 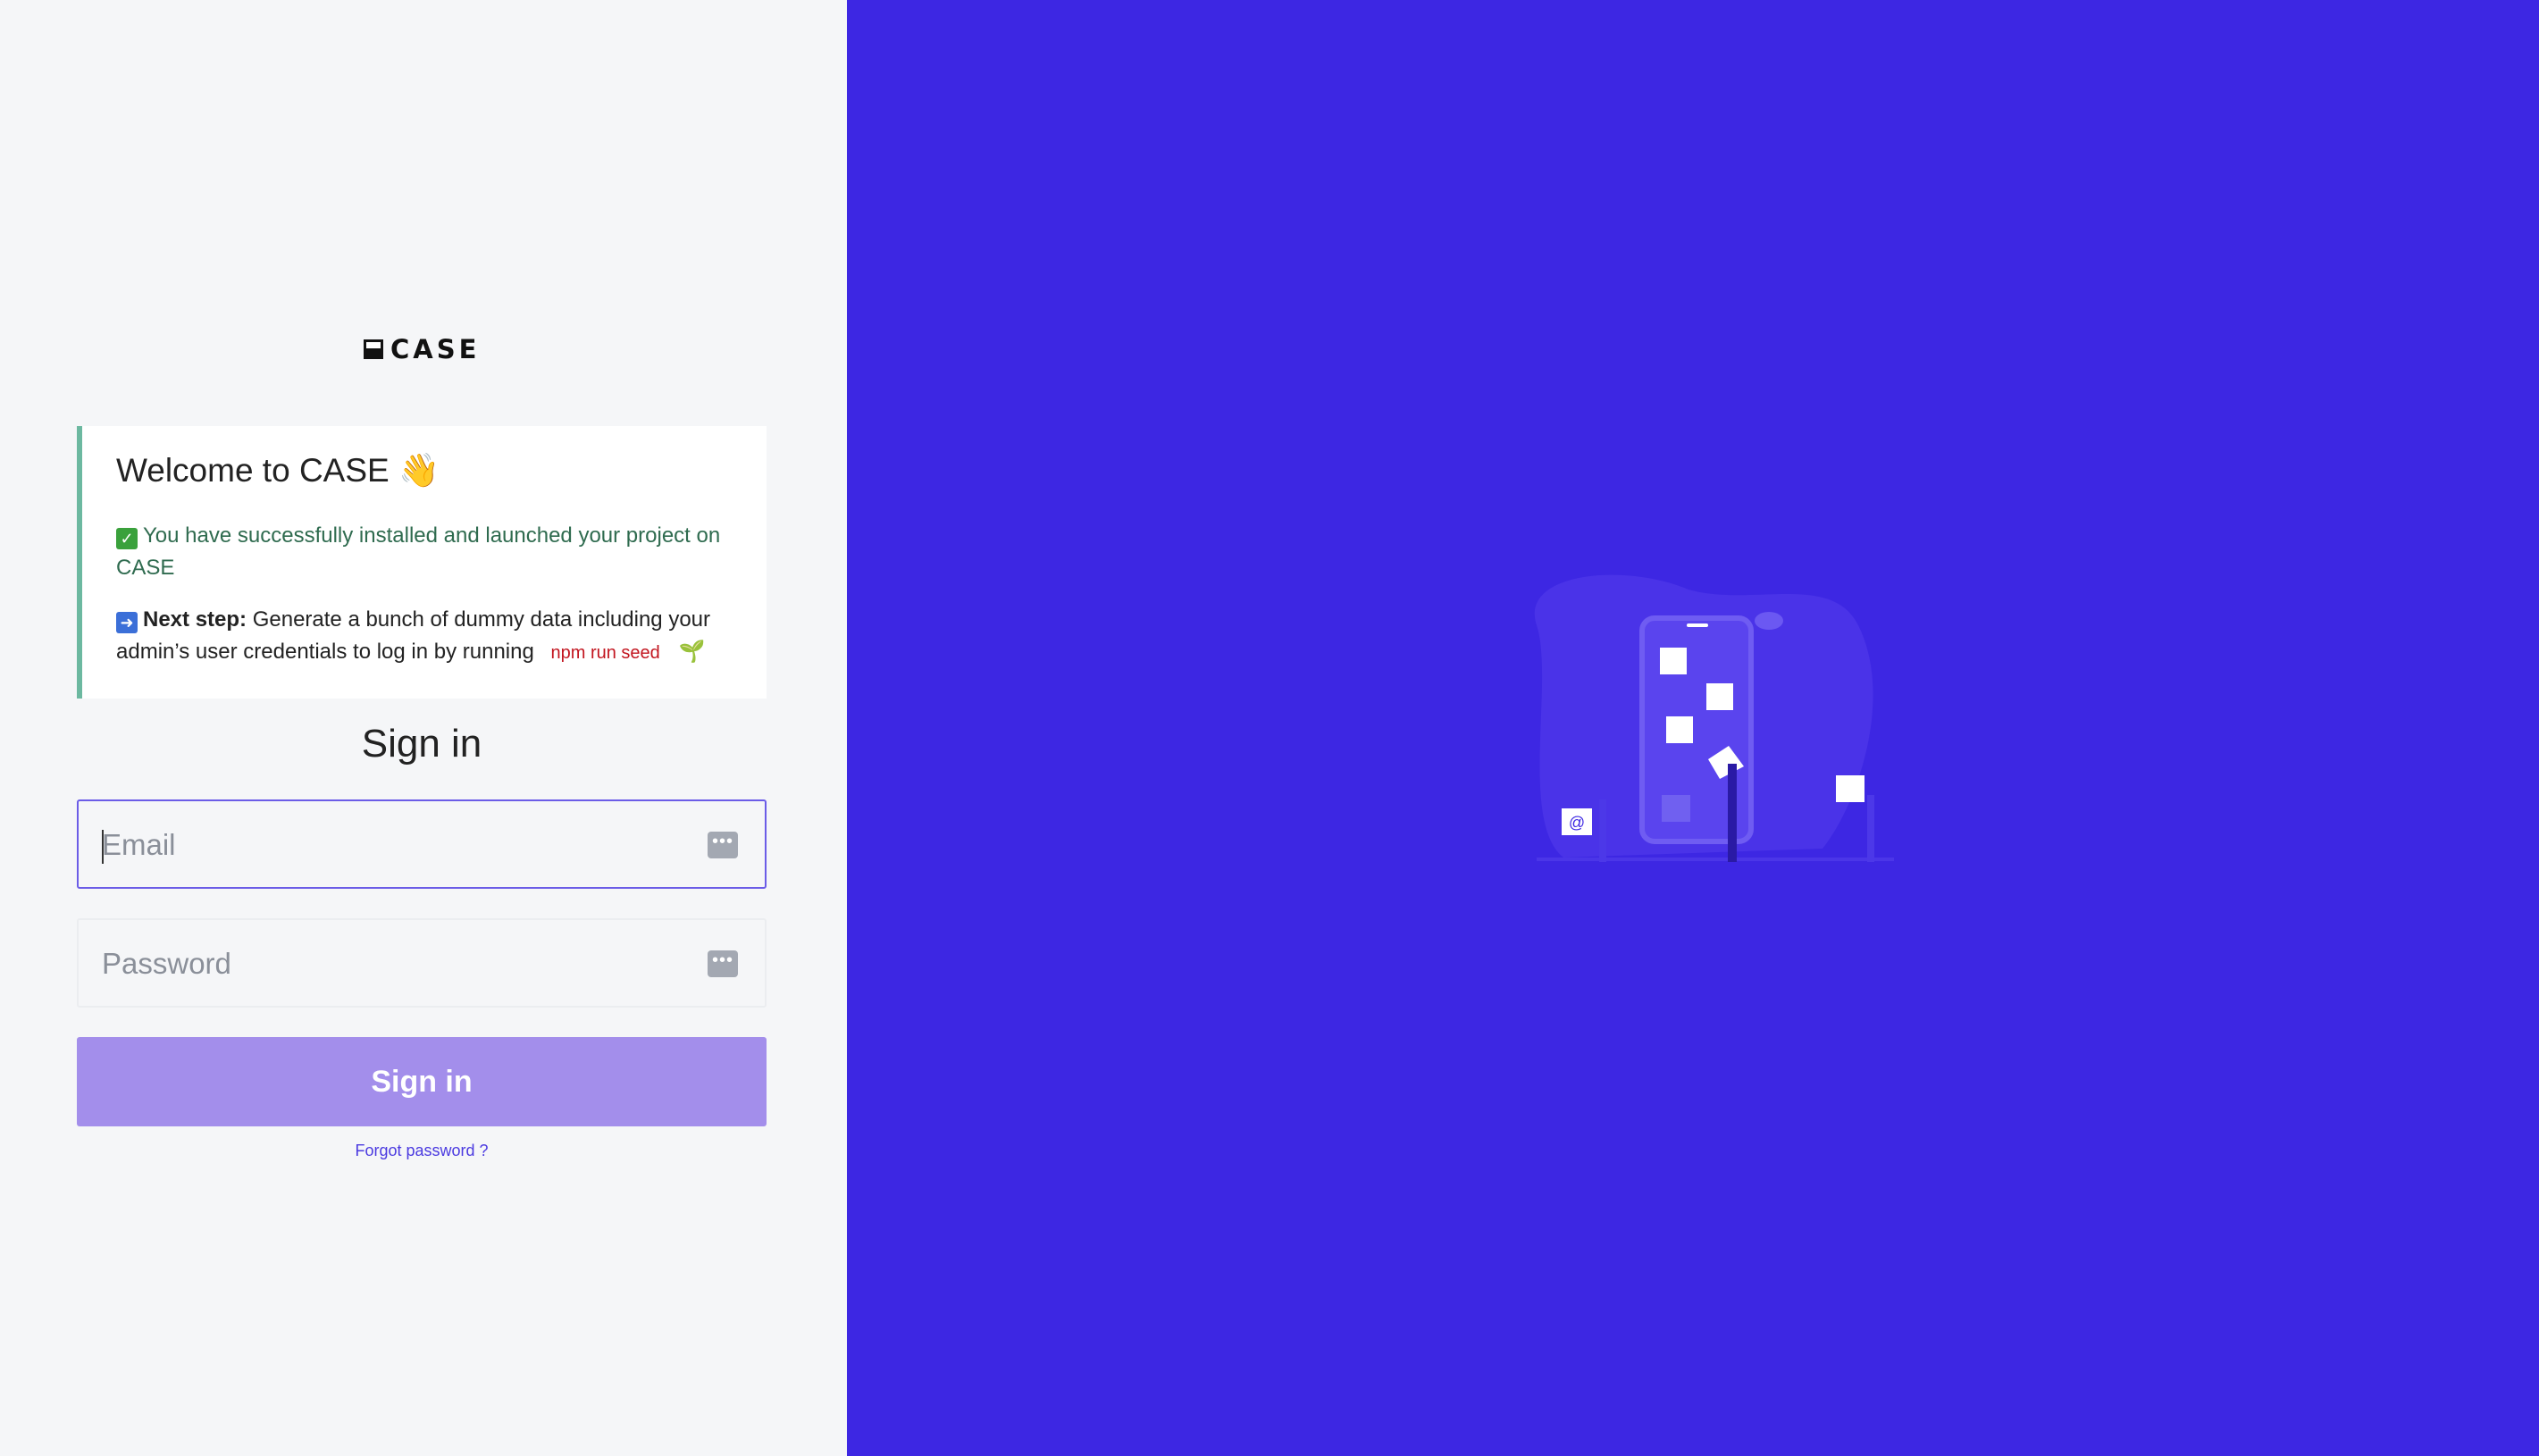 What do you see at coordinates (1679, 729) in the screenshot?
I see `send-tile` at bounding box center [1679, 729].